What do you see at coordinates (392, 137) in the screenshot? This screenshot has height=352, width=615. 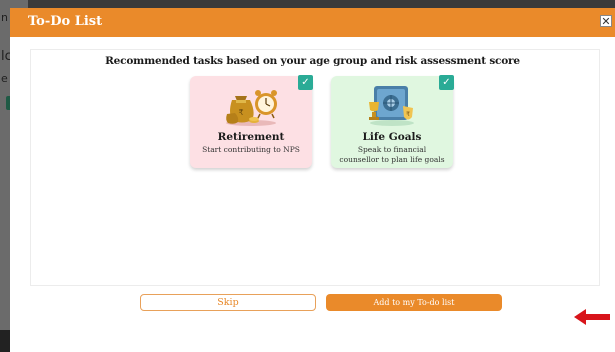 I see `card-title: Life Goals` at bounding box center [392, 137].